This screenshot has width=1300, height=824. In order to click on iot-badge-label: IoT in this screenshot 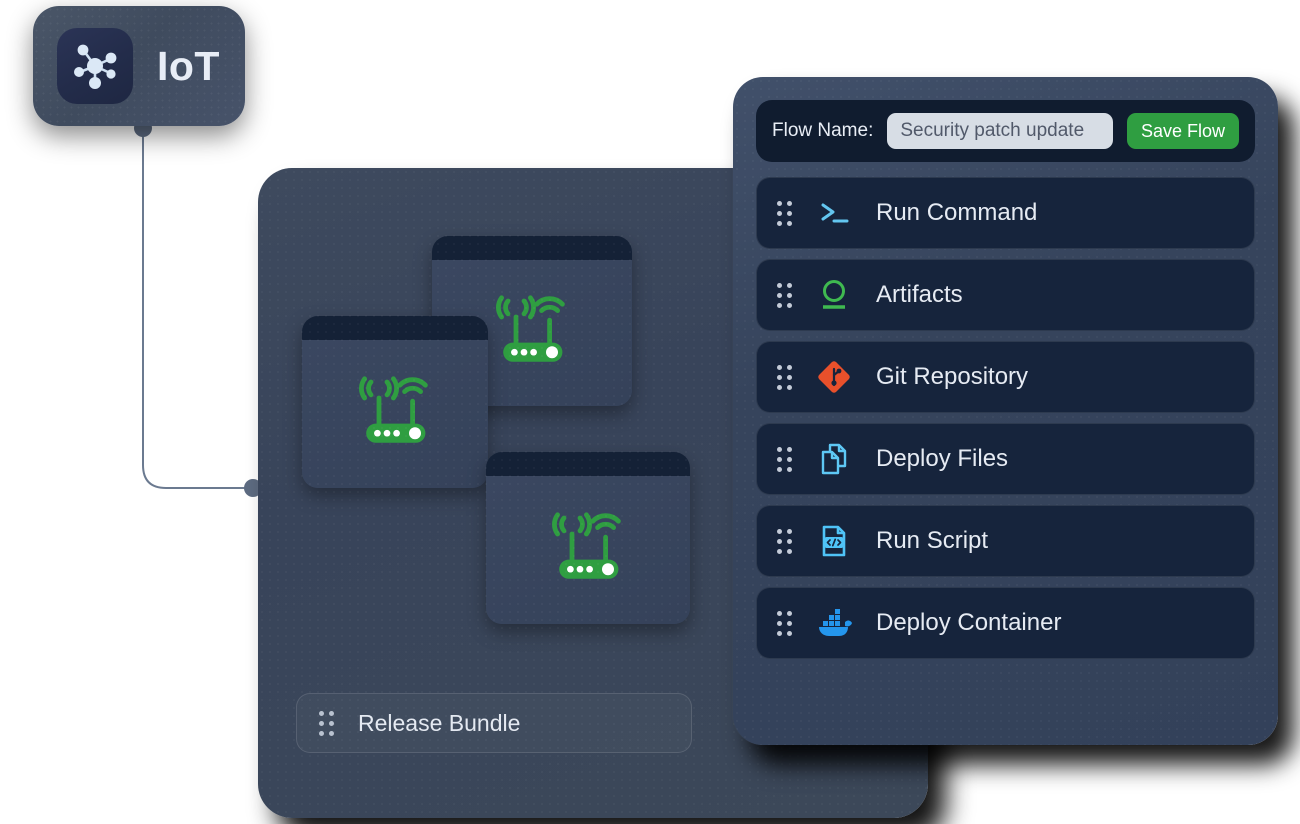, I will do `click(188, 65)`.